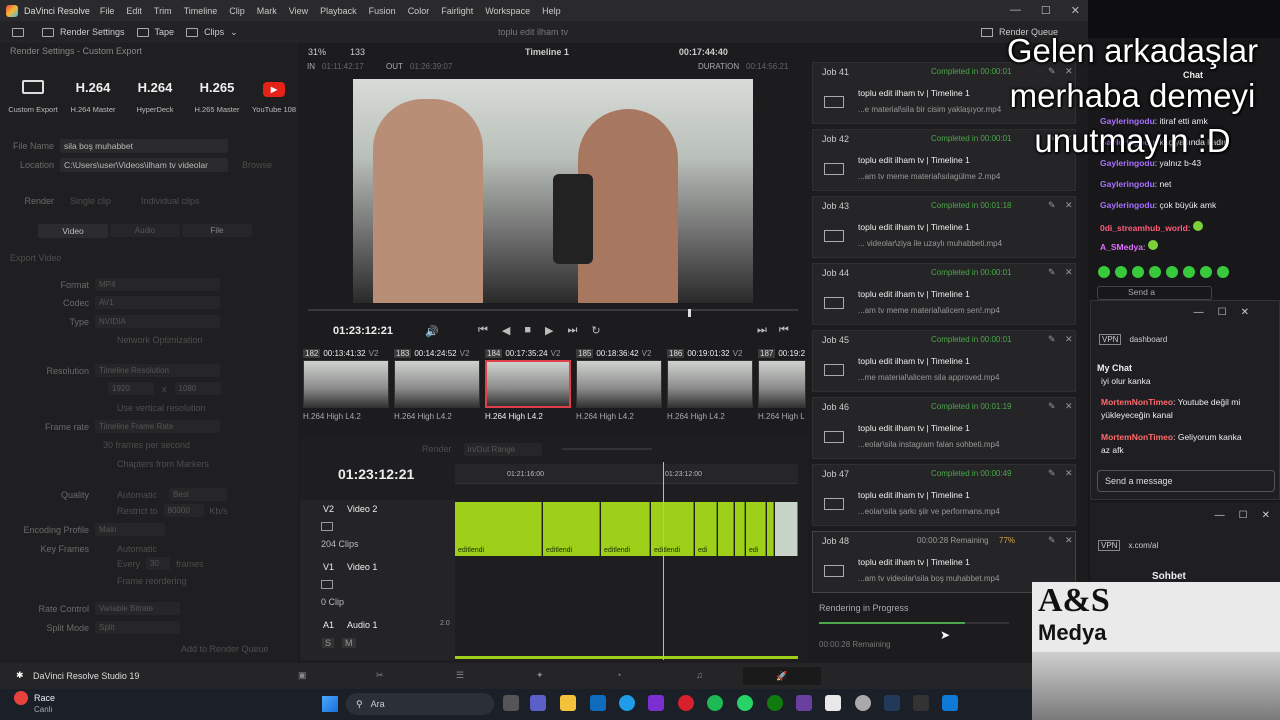 Image resolution: width=1280 pixels, height=720 pixels. Describe the element at coordinates (217, 230) in the screenshot. I see `tab-file: File` at that location.